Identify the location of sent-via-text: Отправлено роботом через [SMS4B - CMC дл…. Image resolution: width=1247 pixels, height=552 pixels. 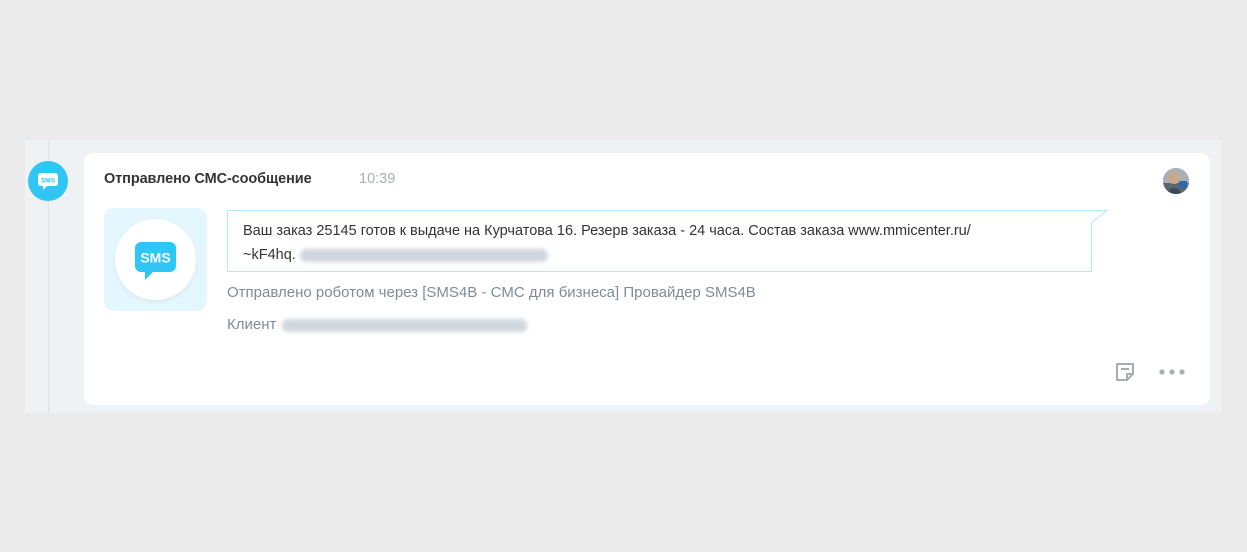
(491, 292).